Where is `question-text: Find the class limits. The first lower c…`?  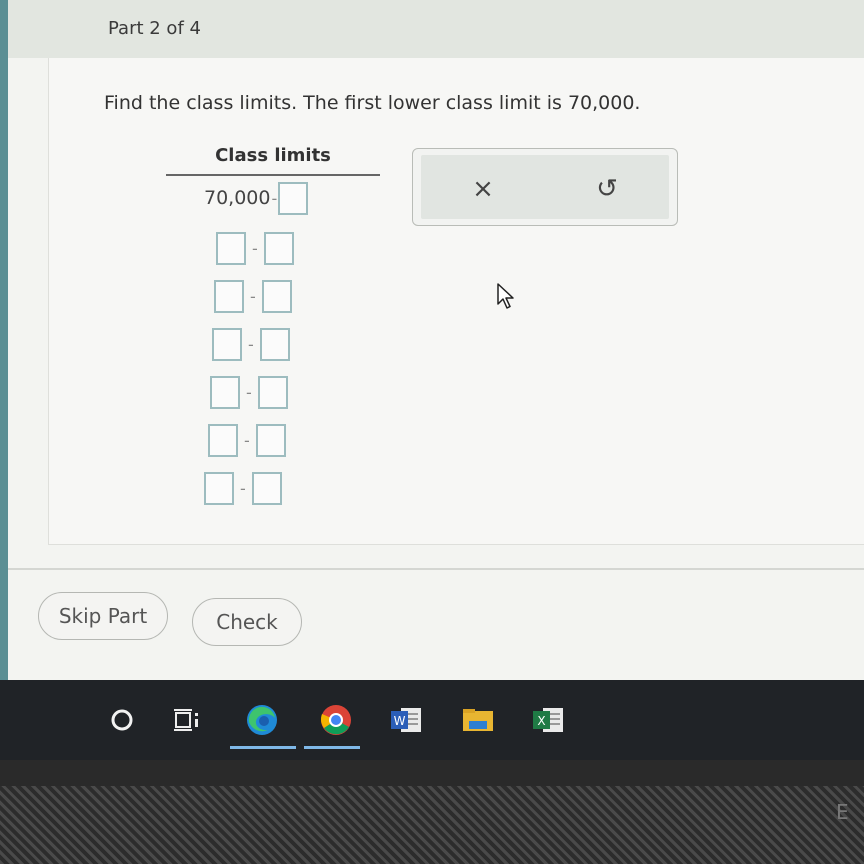 question-text: Find the class limits. The first lower c… is located at coordinates (372, 103).